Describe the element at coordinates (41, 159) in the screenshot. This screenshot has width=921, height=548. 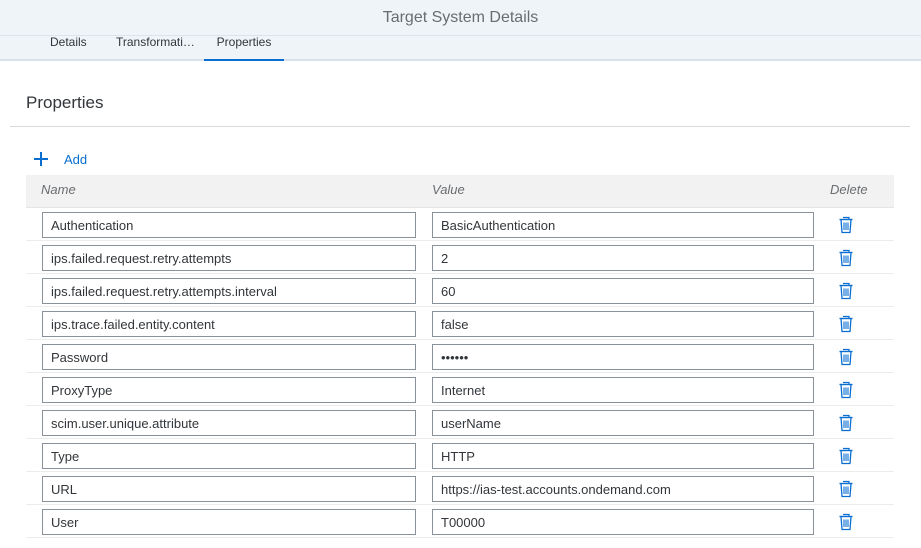
I see `plus-icon` at that location.